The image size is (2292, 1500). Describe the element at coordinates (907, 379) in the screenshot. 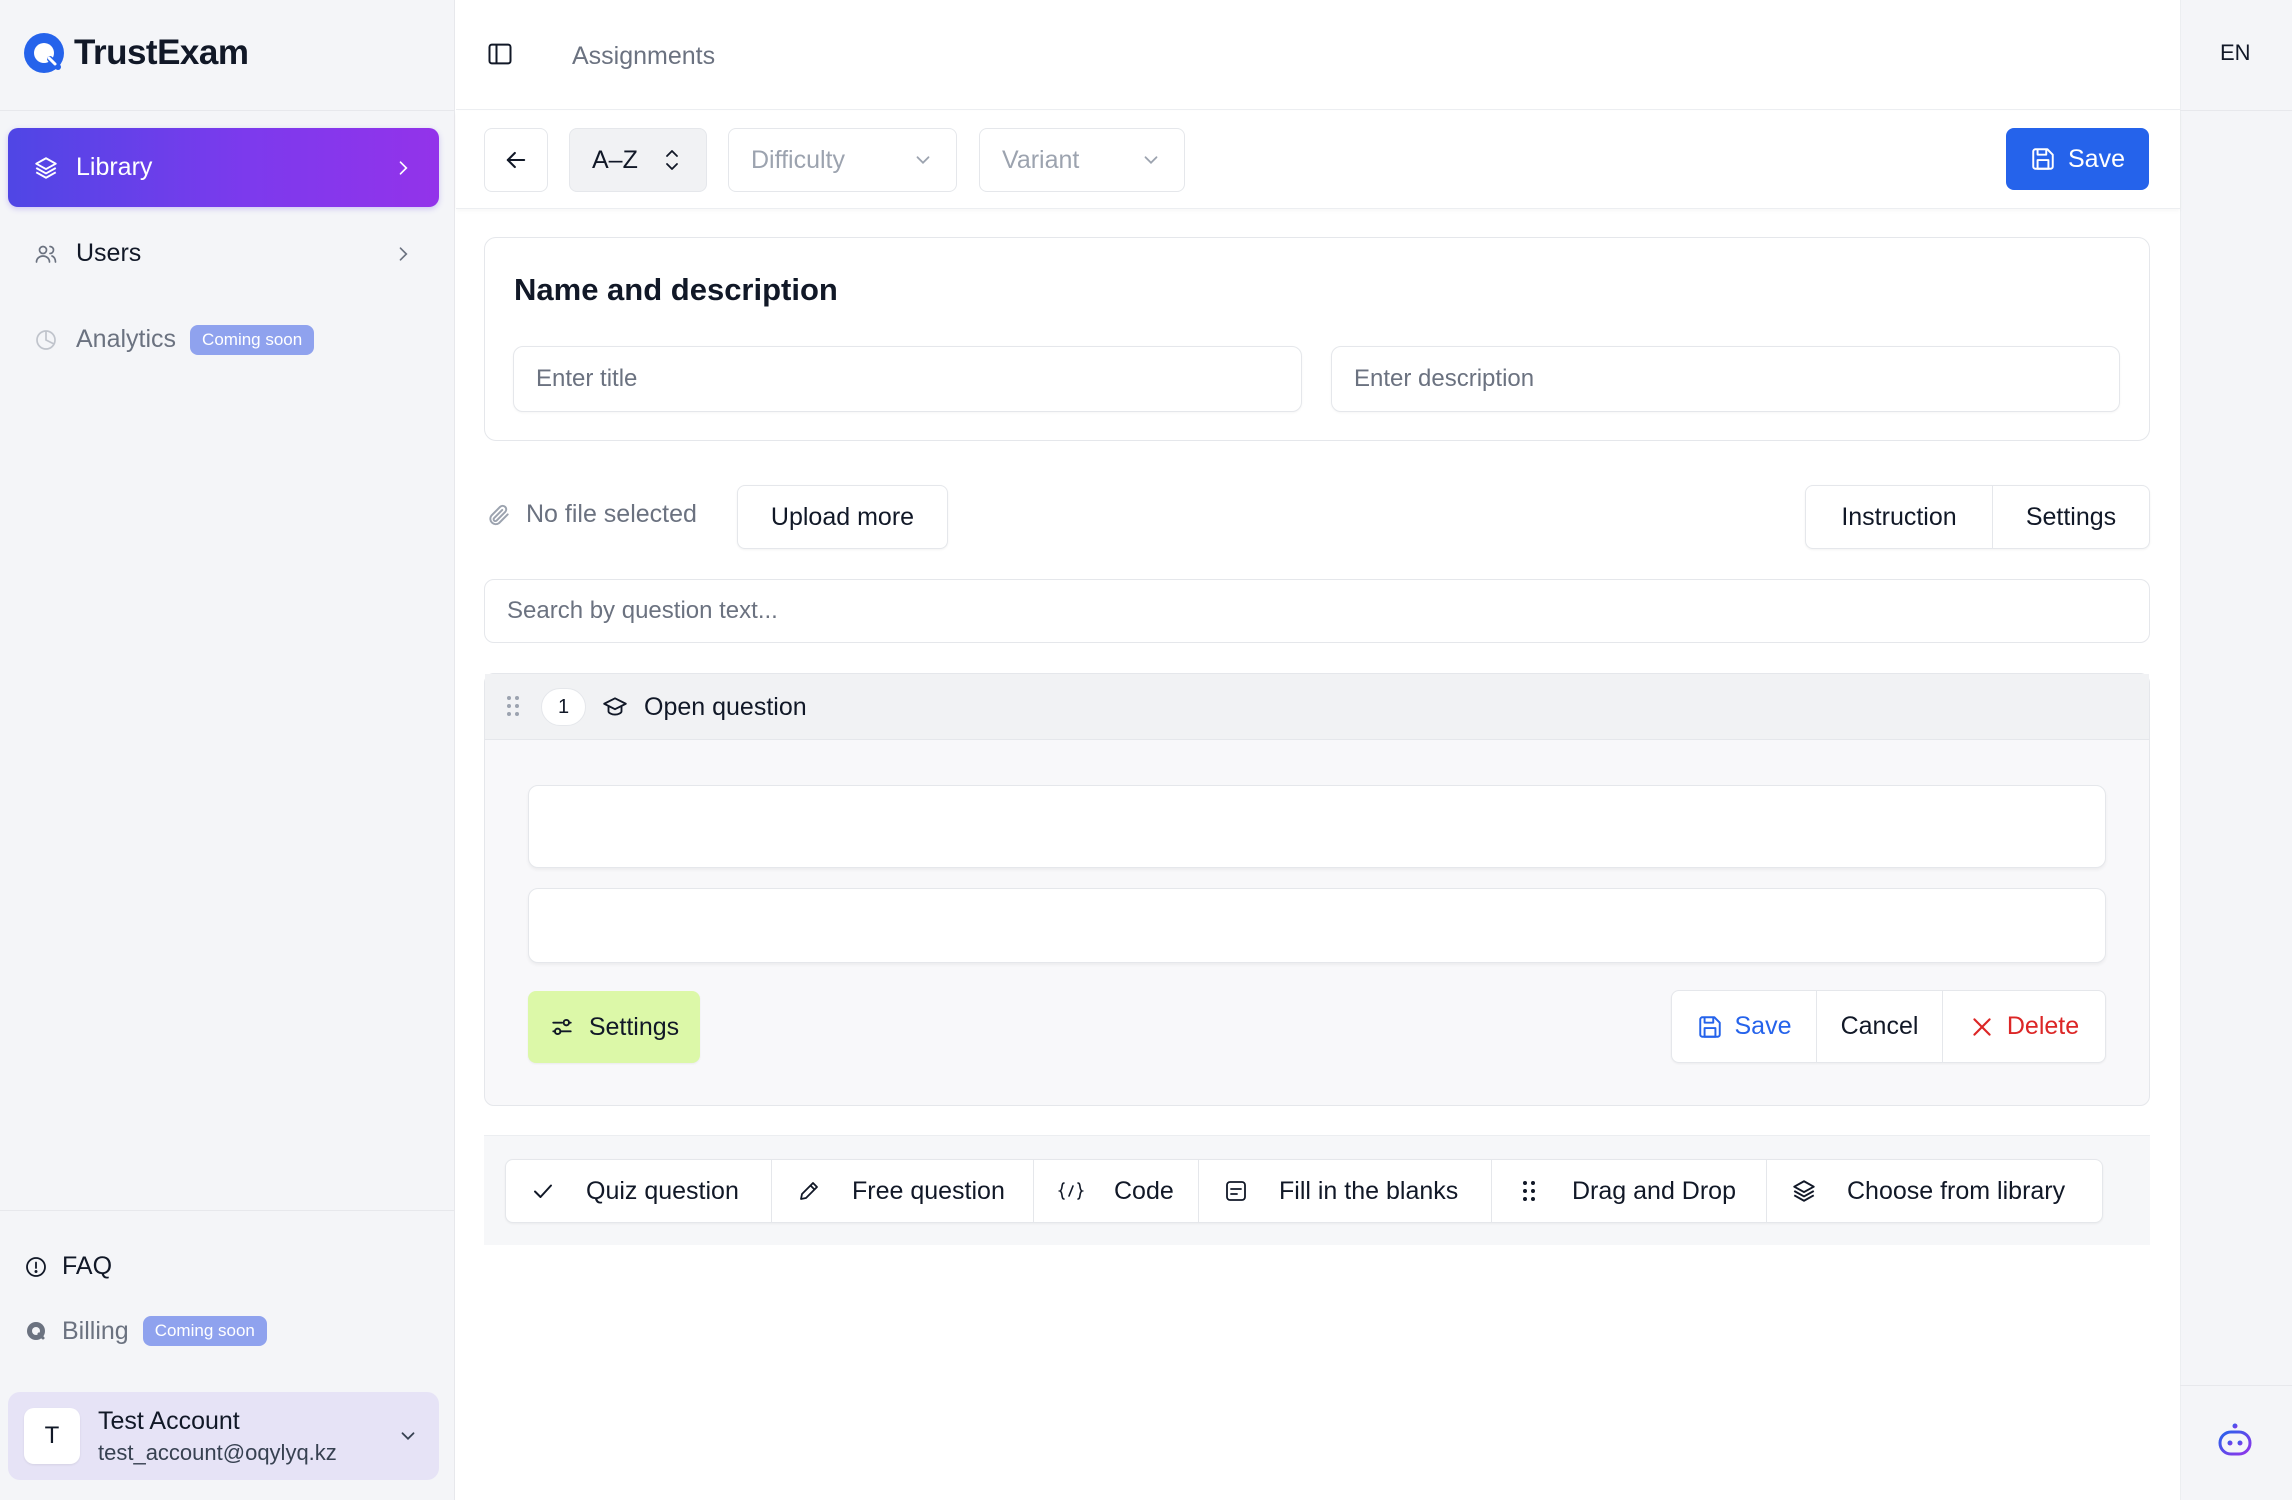

I see `title-input` at that location.